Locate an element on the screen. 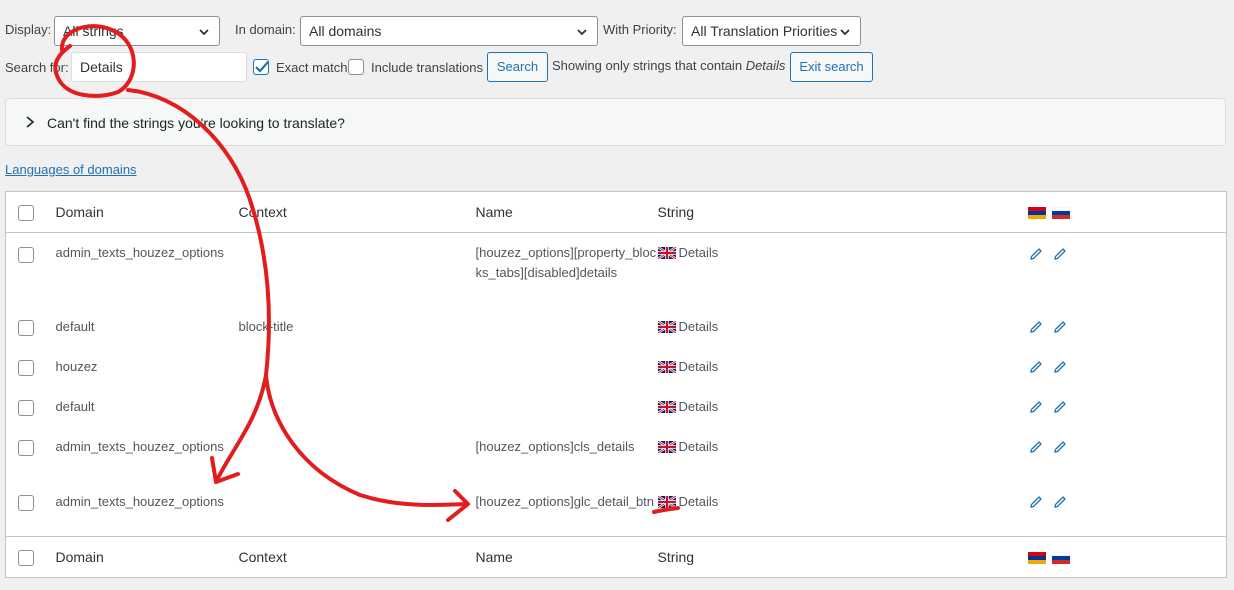 This screenshot has width=1234, height=590. priority-select-value: All Translation Priorities is located at coordinates (764, 31).